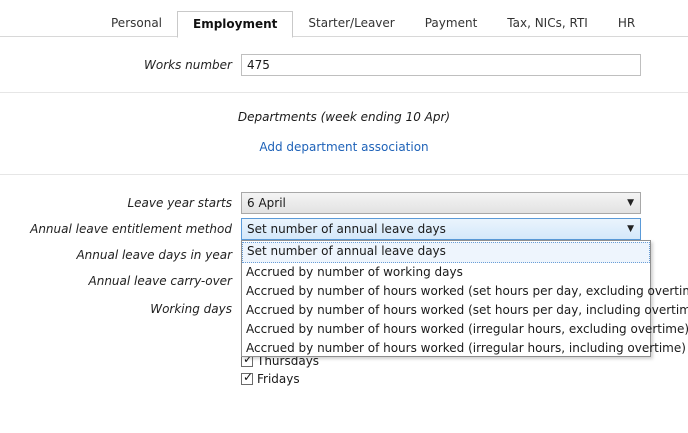 Image resolution: width=688 pixels, height=433 pixels. Describe the element at coordinates (344, 117) in the screenshot. I see `departments-heading: Departments (week ending 10 Apr)` at that location.